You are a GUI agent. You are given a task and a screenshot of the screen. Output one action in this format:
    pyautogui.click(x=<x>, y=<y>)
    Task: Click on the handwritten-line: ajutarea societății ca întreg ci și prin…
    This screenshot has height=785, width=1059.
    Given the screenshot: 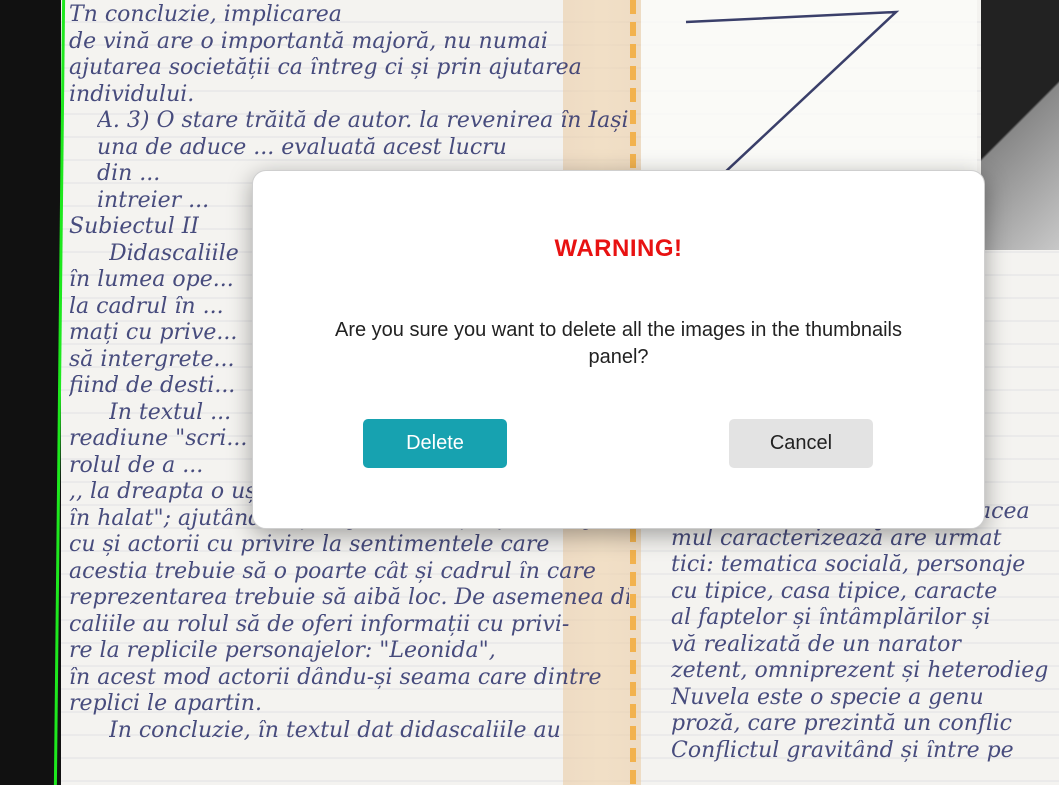 What is the action you would take?
    pyautogui.click(x=325, y=68)
    